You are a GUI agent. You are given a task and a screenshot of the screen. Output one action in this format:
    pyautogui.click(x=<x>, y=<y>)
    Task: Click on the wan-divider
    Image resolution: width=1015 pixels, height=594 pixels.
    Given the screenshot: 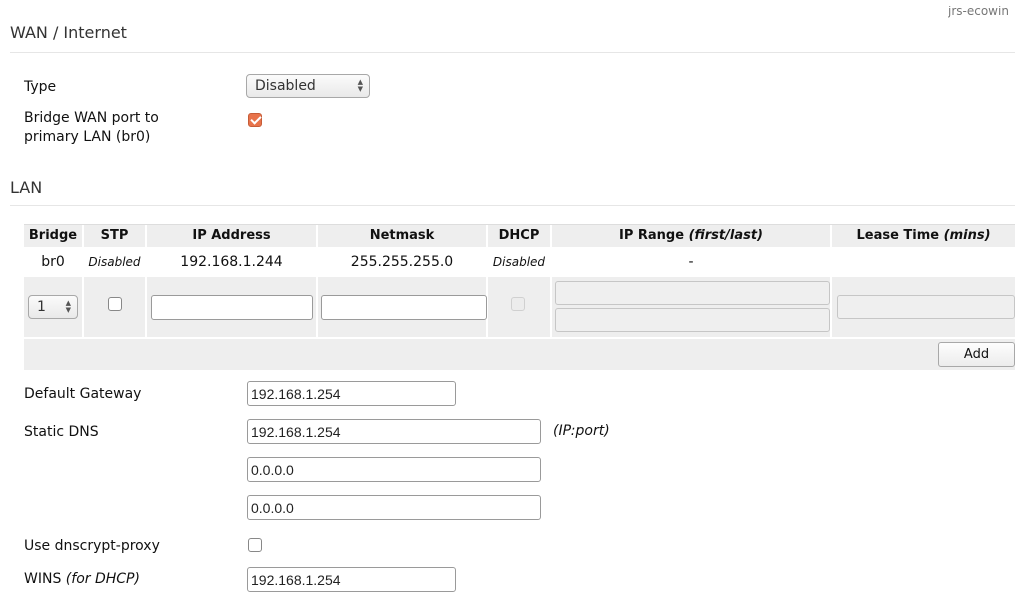 What is the action you would take?
    pyautogui.click(x=512, y=52)
    